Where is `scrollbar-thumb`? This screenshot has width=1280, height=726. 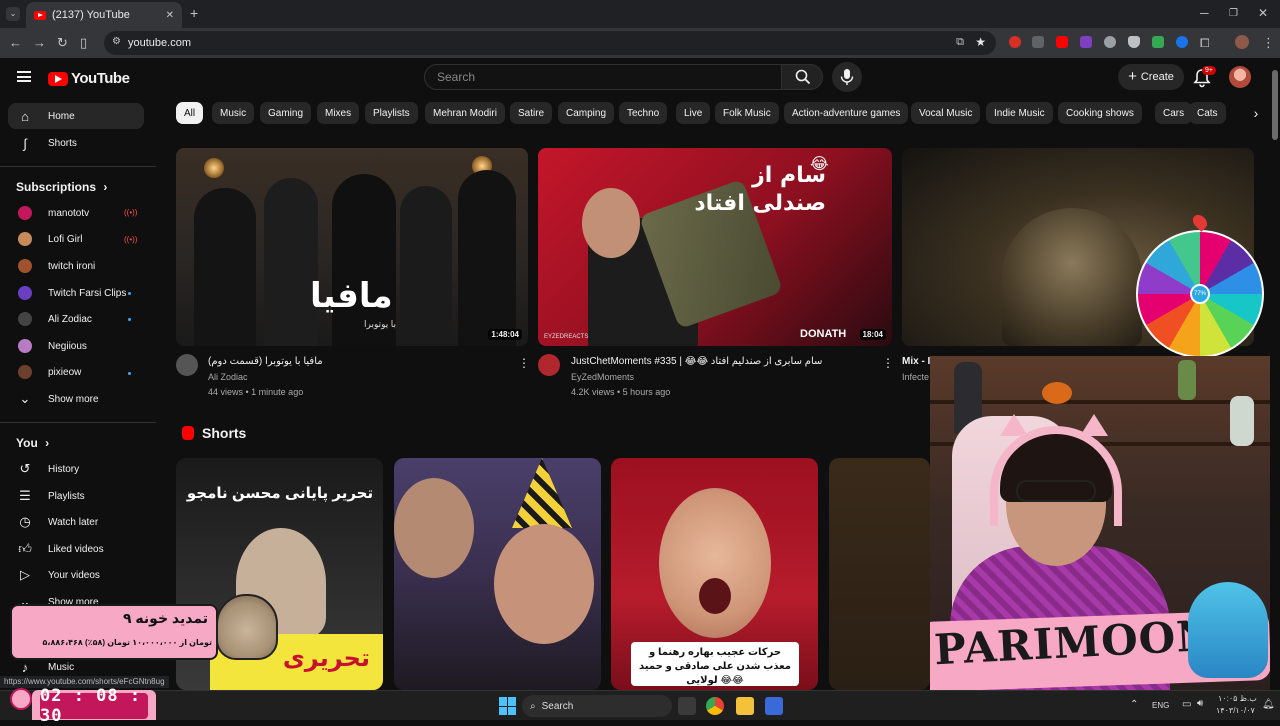 scrollbar-thumb is located at coordinates (1275, 105).